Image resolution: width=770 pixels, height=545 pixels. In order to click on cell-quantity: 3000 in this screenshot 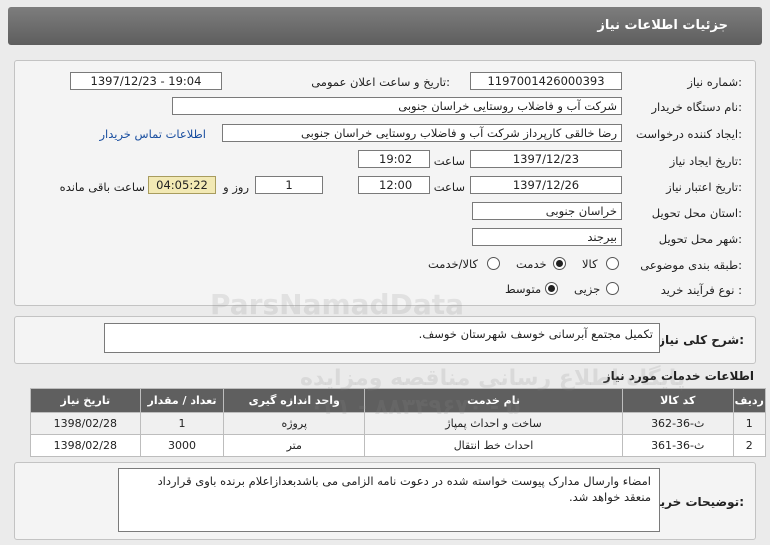, I will do `click(182, 445)`.